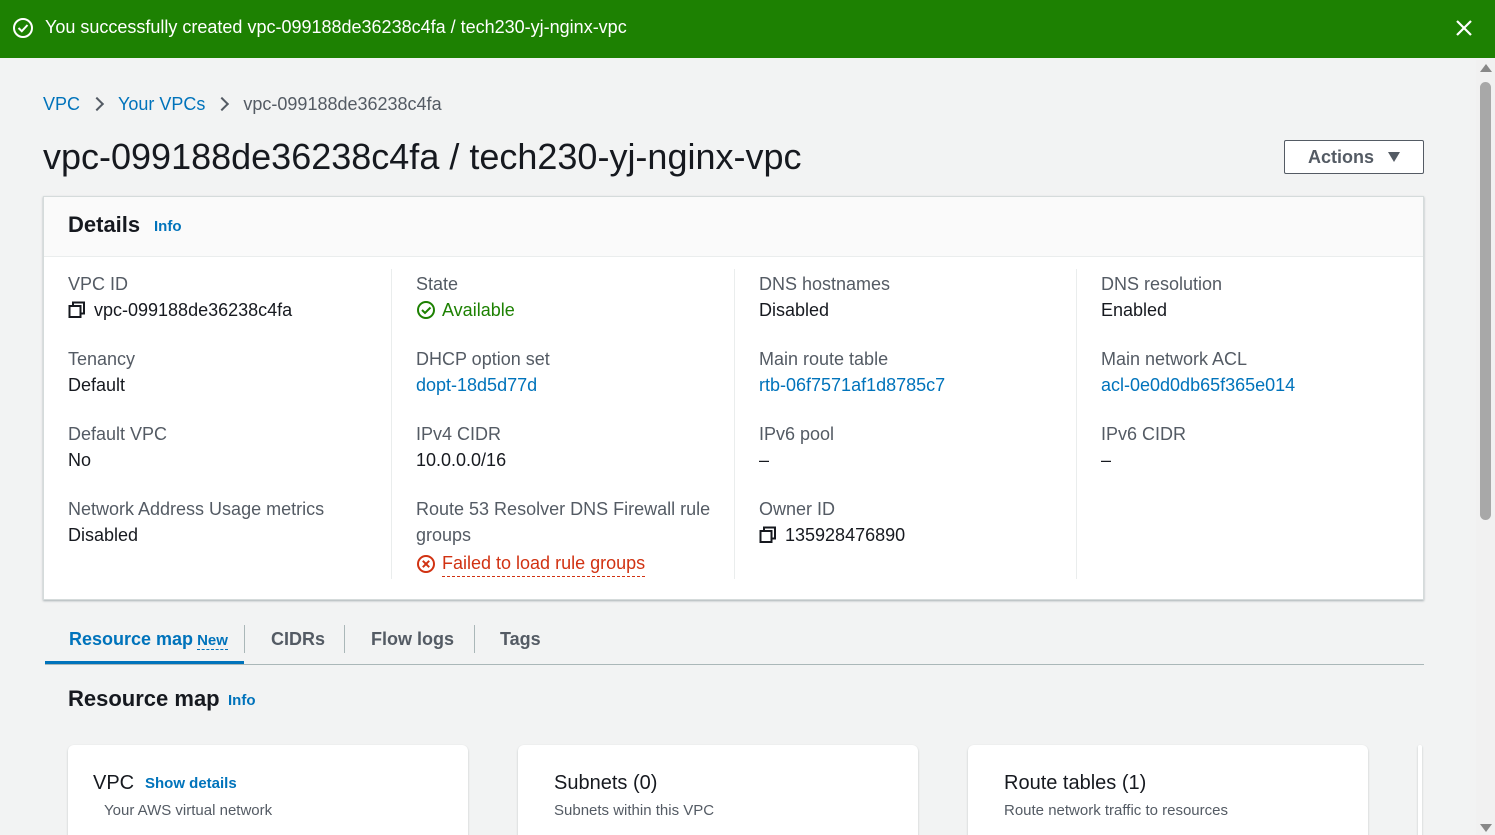  What do you see at coordinates (909, 447) in the screenshot?
I see `field-ipv6-pool: IPv6 pool –` at bounding box center [909, 447].